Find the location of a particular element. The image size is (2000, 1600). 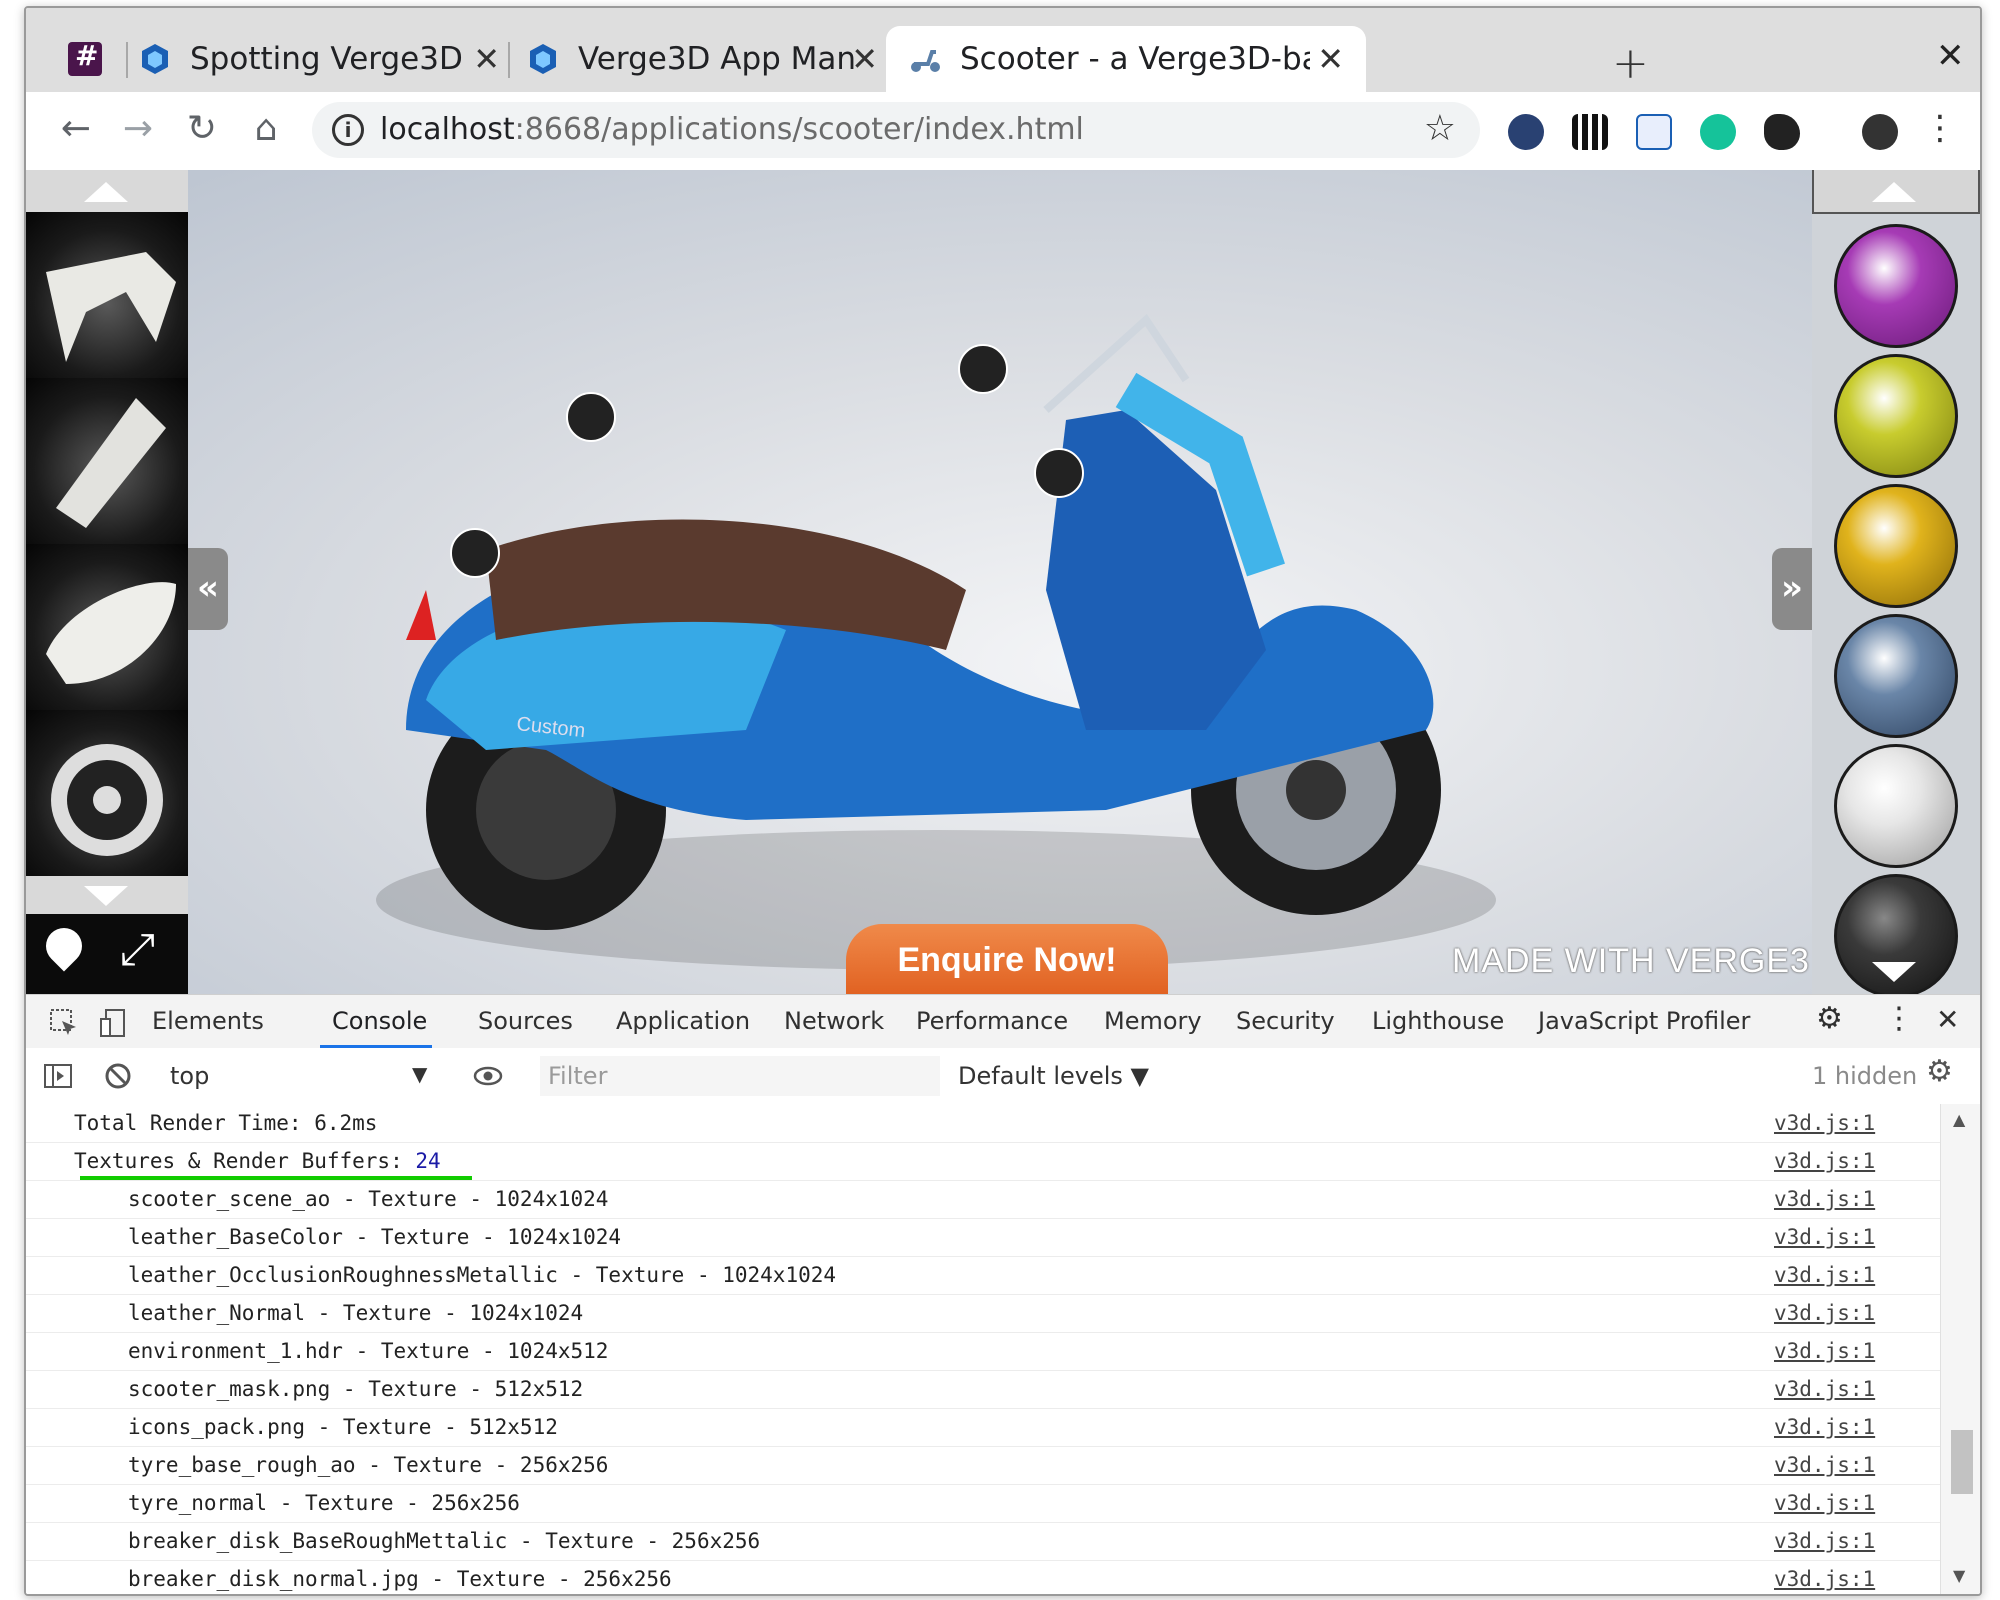

profile-avatar-icon is located at coordinates (1880, 132).